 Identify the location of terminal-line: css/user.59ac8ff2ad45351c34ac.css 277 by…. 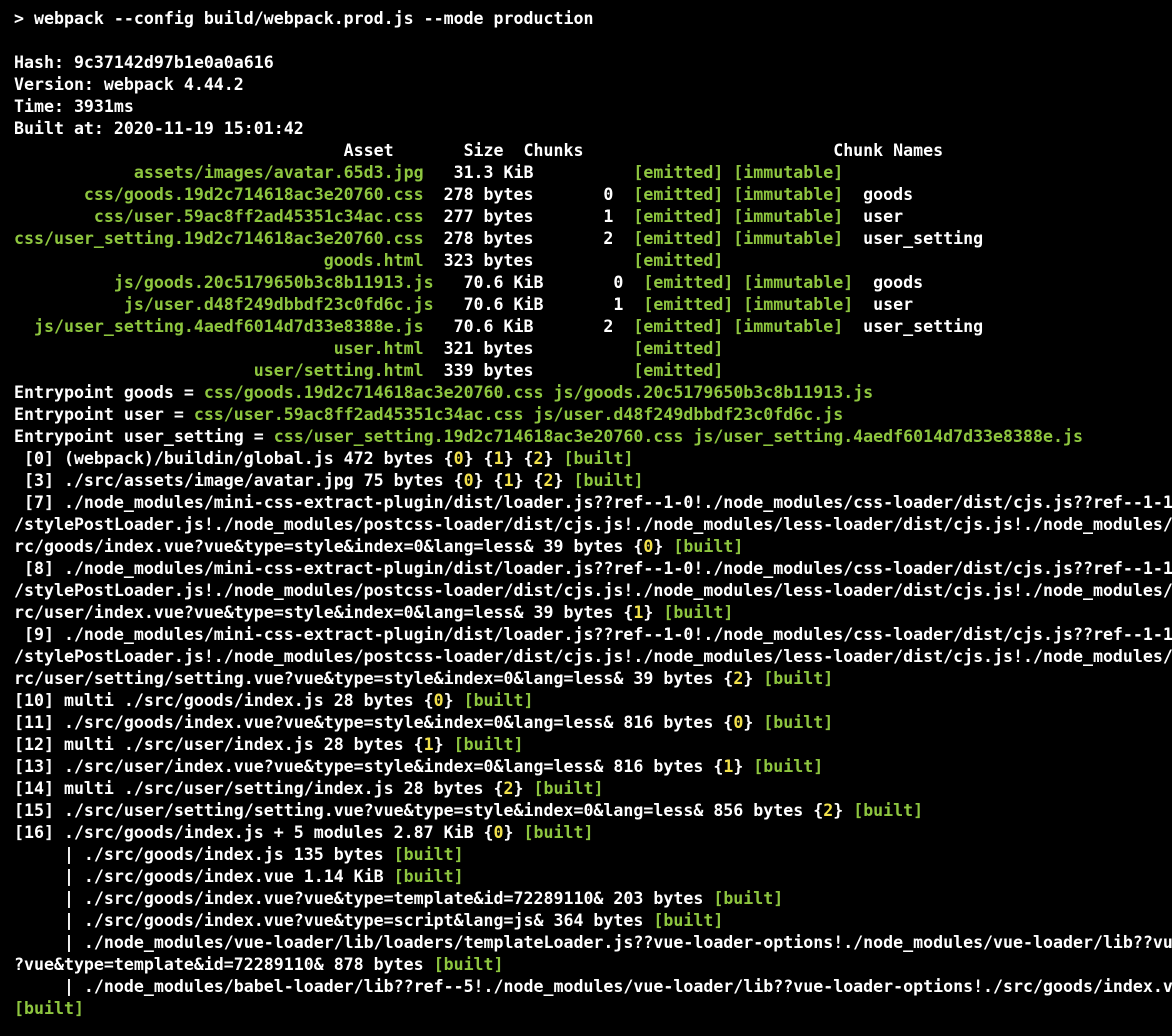
(593, 217).